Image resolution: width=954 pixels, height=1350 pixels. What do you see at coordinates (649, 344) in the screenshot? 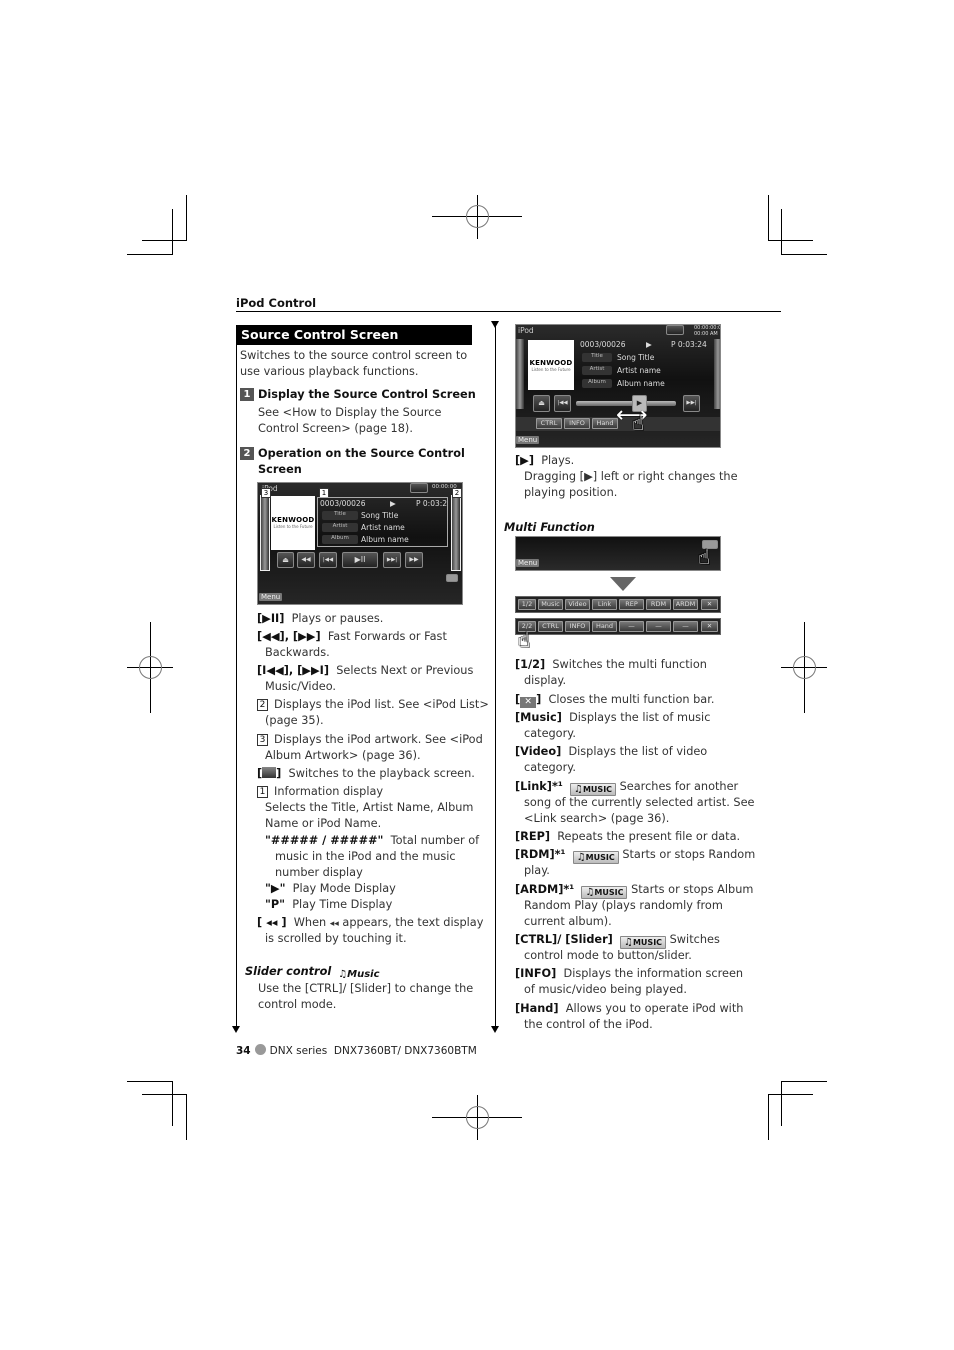
I see `play-mode: ▶` at bounding box center [649, 344].